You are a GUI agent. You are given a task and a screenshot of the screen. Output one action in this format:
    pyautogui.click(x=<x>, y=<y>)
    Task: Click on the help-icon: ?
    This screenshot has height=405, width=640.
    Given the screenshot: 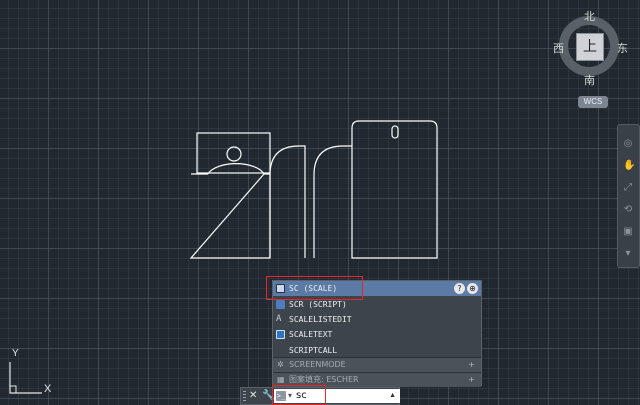 What is the action you would take?
    pyautogui.click(x=459, y=288)
    